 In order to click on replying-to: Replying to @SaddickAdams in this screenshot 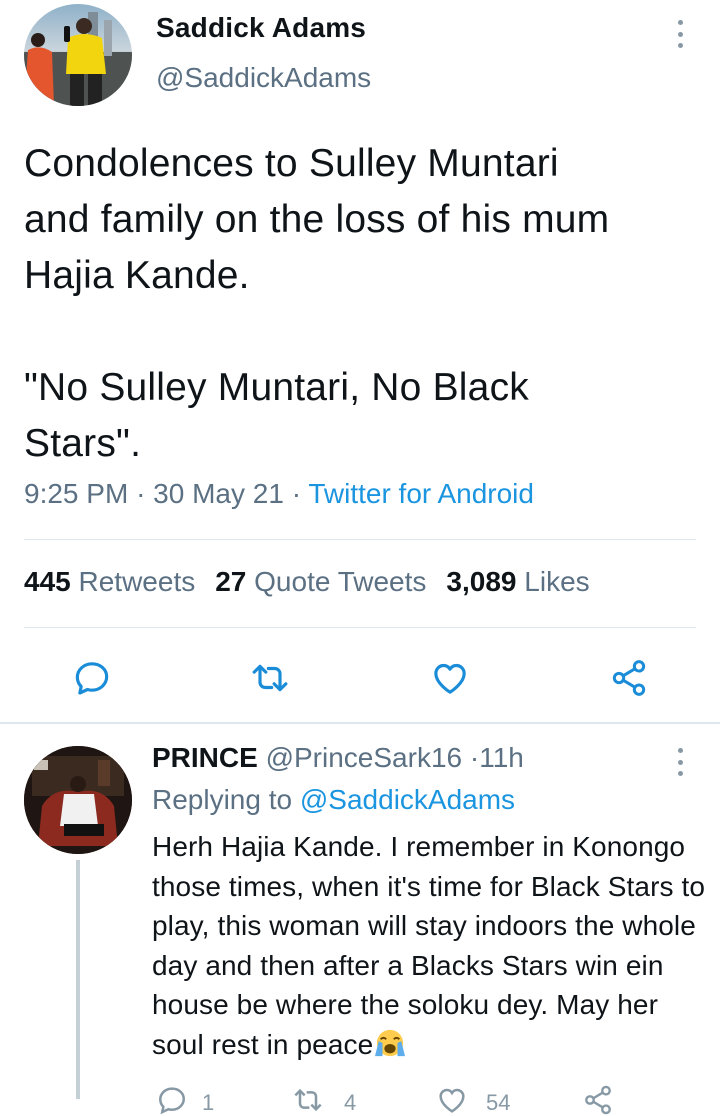, I will do `click(333, 800)`.